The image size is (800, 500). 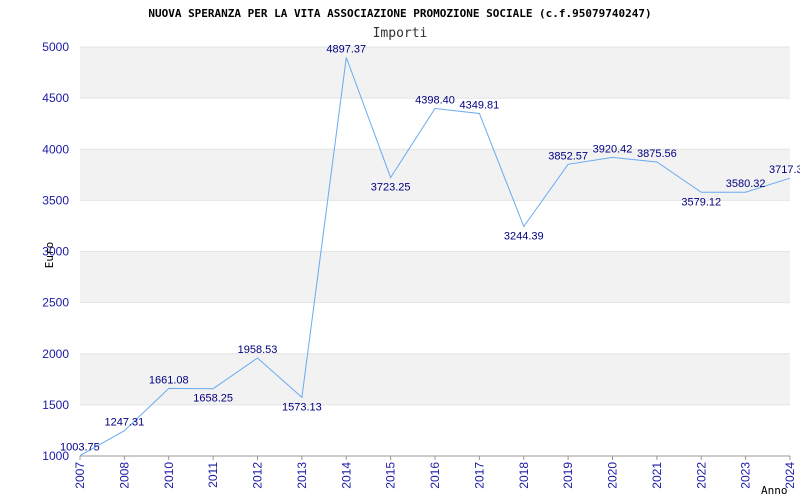 I want to click on y-tick-label: 2000, so click(x=55, y=354).